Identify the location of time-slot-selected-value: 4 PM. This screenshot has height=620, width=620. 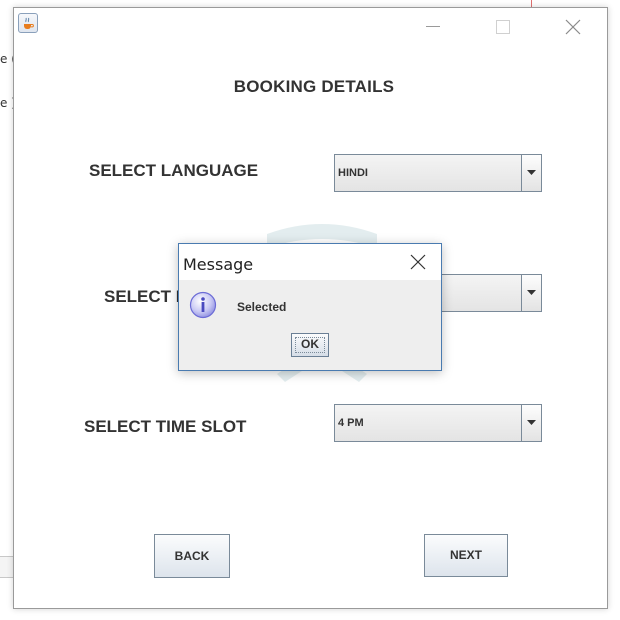
(351, 423).